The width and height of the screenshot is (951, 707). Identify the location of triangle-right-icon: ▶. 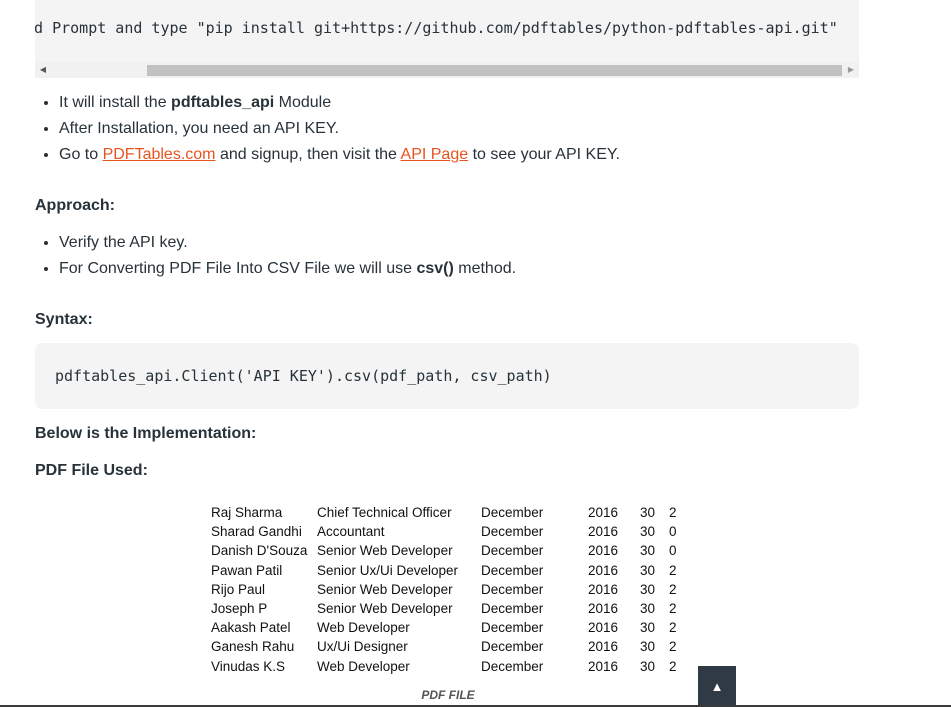
(851, 70).